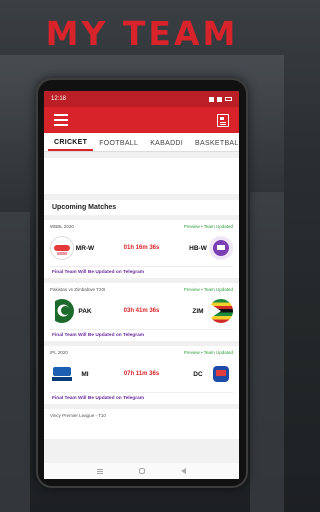 This screenshot has height=512, width=320. Describe the element at coordinates (198, 374) in the screenshot. I see `team2-name: DC` at that location.